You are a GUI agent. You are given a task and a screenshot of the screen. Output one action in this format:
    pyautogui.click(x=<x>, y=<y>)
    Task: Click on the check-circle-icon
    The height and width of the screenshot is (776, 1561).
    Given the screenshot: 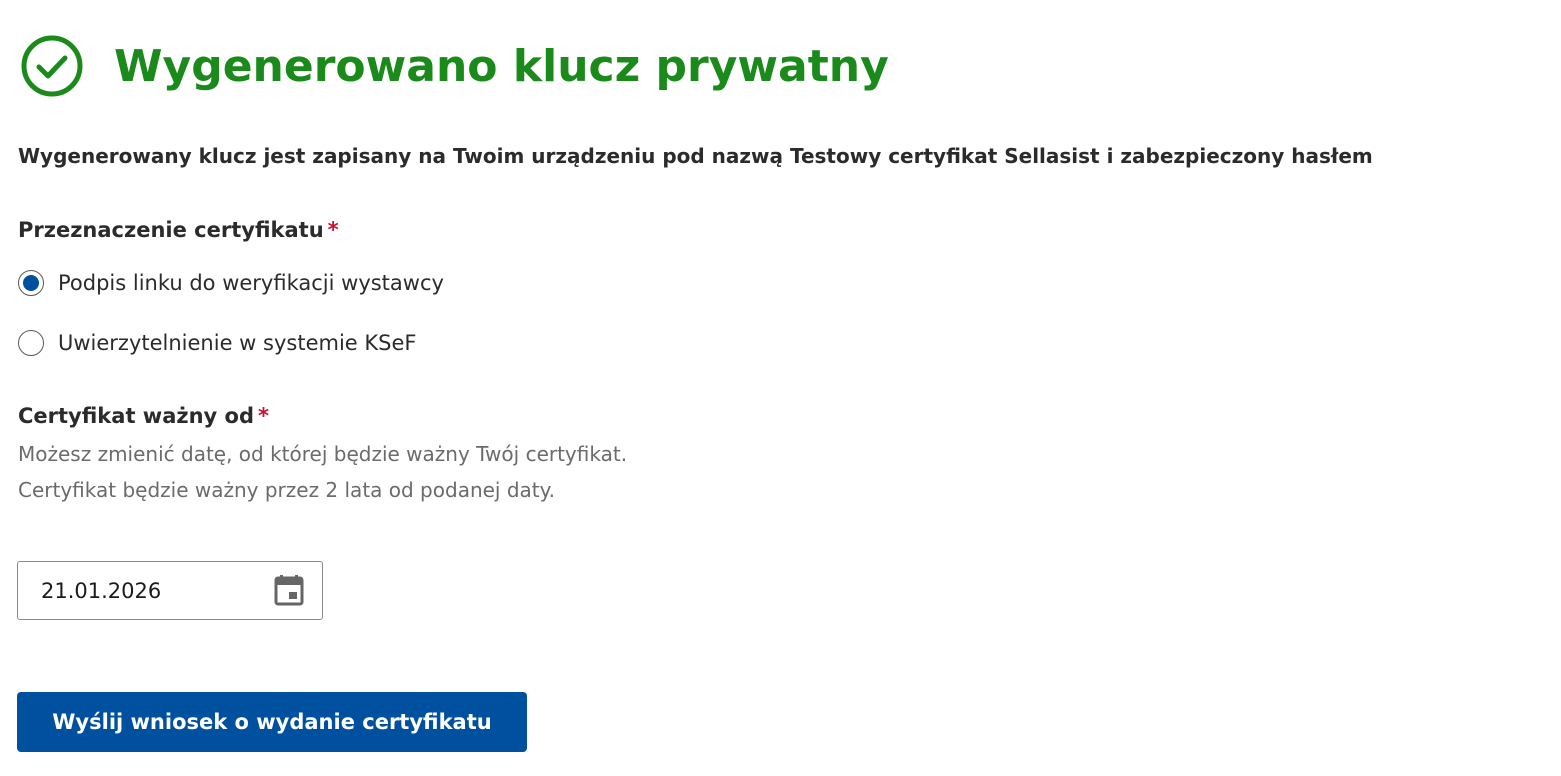 What is the action you would take?
    pyautogui.click(x=52, y=66)
    